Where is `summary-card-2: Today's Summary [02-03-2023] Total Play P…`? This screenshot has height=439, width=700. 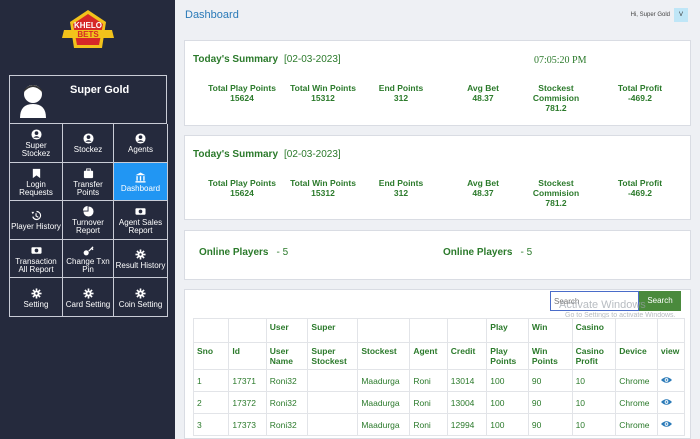
summary-card-2: Today's Summary [02-03-2023] Total Play P… is located at coordinates (437, 177).